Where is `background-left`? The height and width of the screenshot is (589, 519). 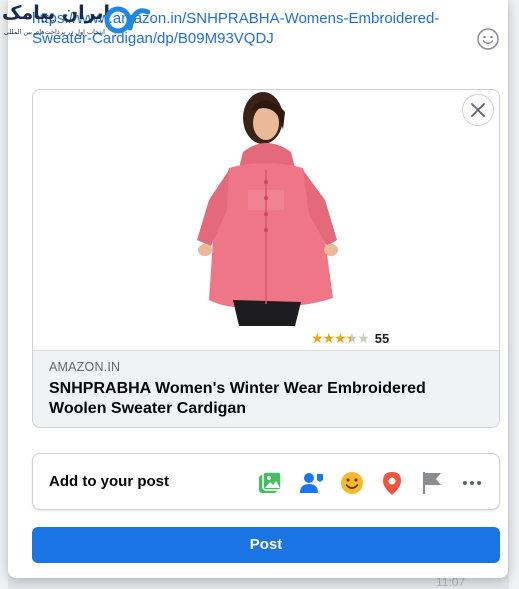 background-left is located at coordinates (4, 294).